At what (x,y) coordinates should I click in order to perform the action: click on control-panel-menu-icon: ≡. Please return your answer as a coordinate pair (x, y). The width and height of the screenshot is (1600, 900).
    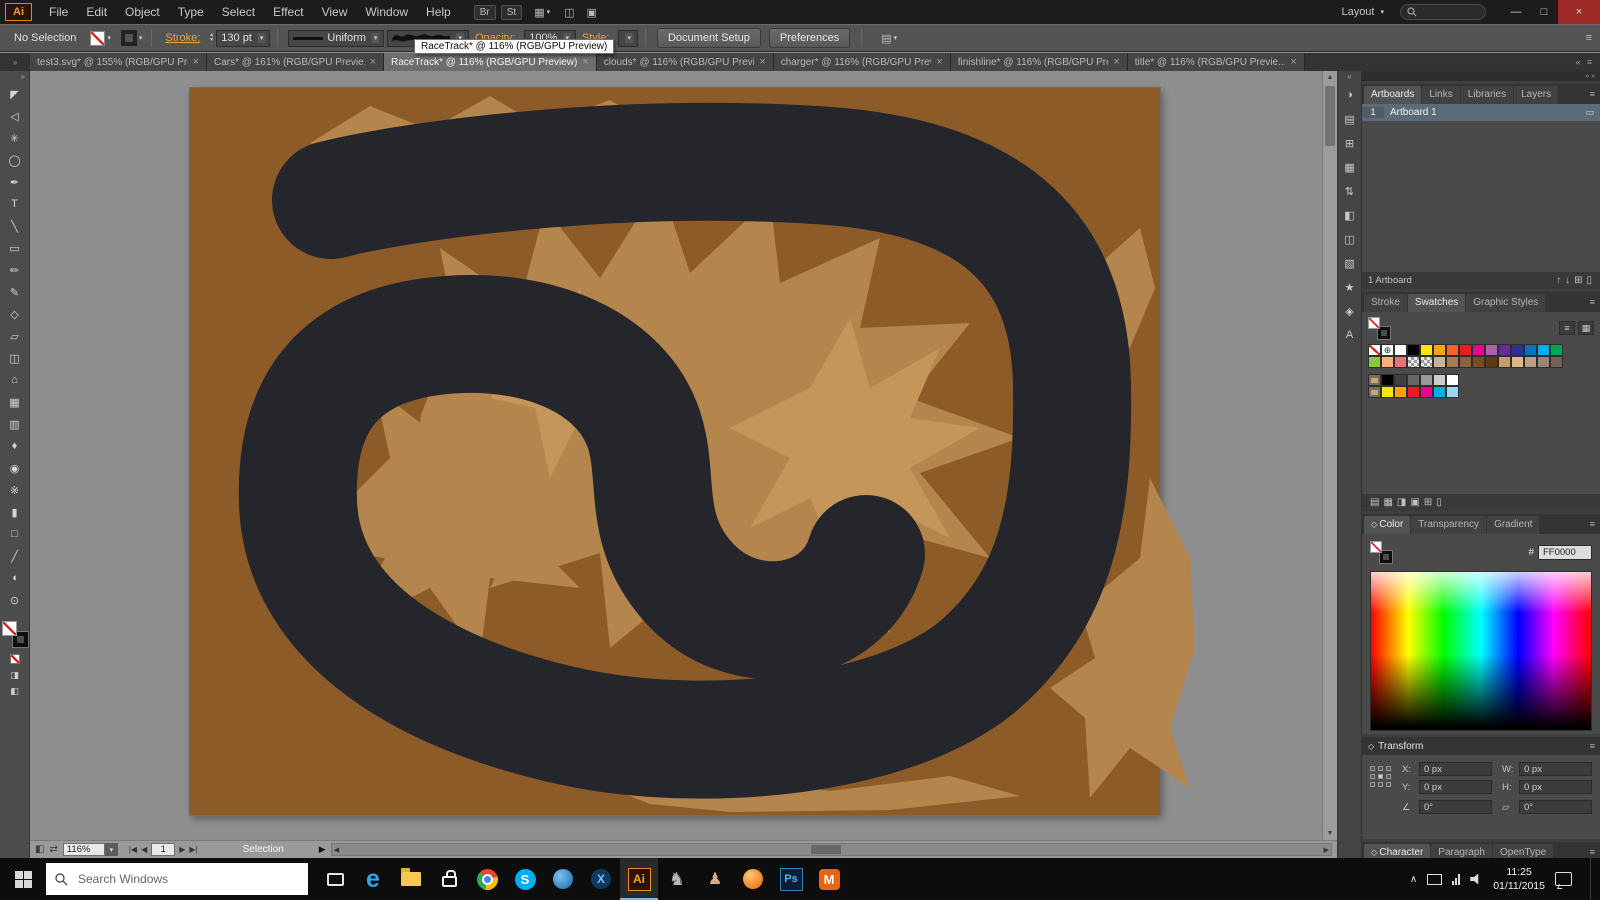
    Looking at the image, I should click on (1589, 38).